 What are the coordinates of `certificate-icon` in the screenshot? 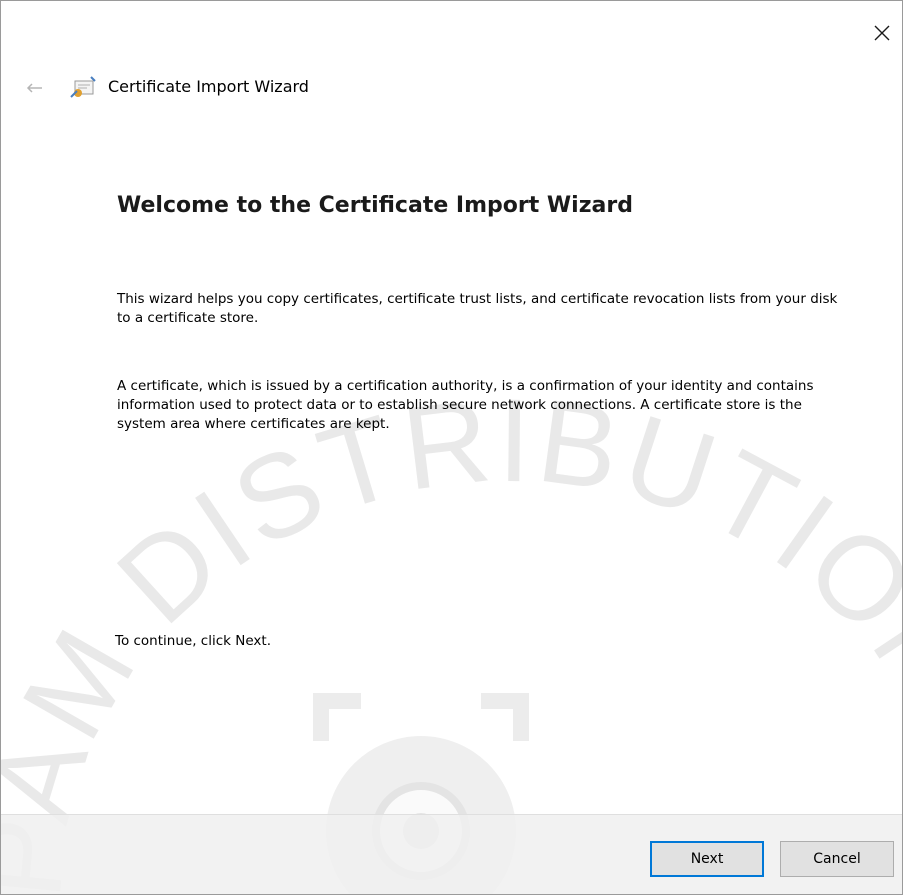 It's located at (83, 87).